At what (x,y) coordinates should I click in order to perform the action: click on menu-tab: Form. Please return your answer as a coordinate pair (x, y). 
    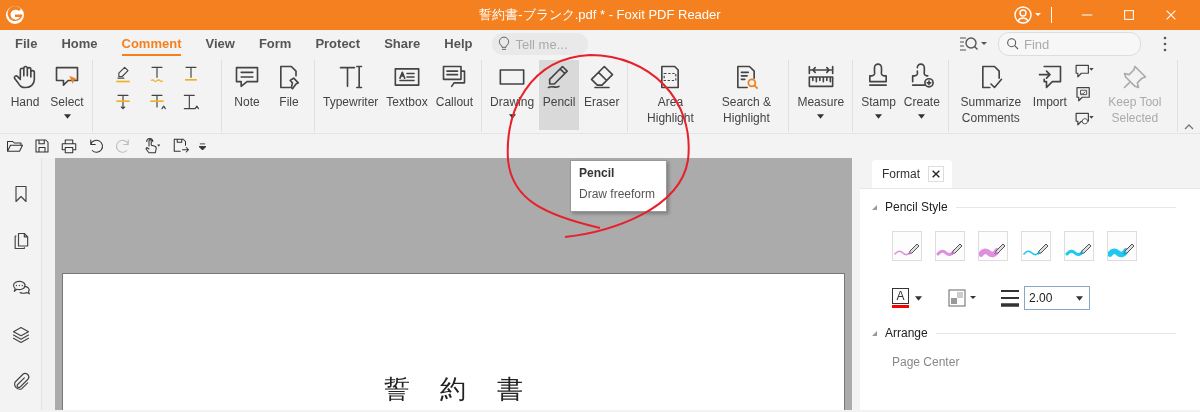
    Looking at the image, I should click on (275, 44).